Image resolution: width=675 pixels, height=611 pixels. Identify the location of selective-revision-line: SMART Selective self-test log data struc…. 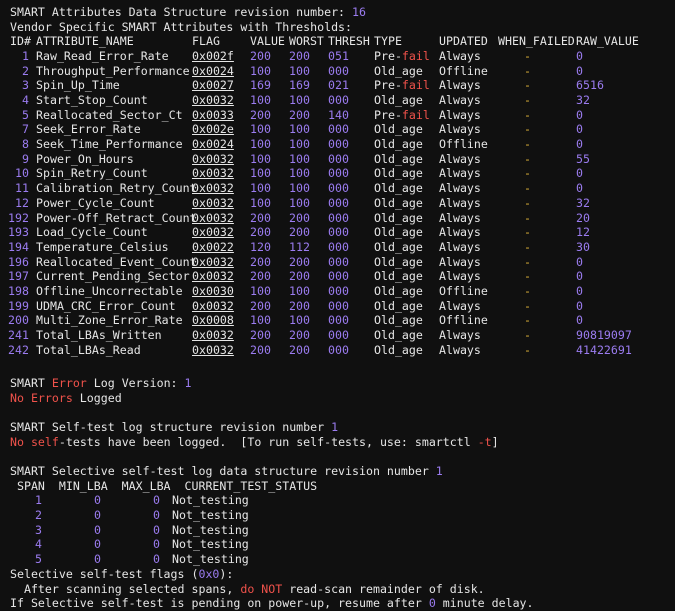
(226, 471).